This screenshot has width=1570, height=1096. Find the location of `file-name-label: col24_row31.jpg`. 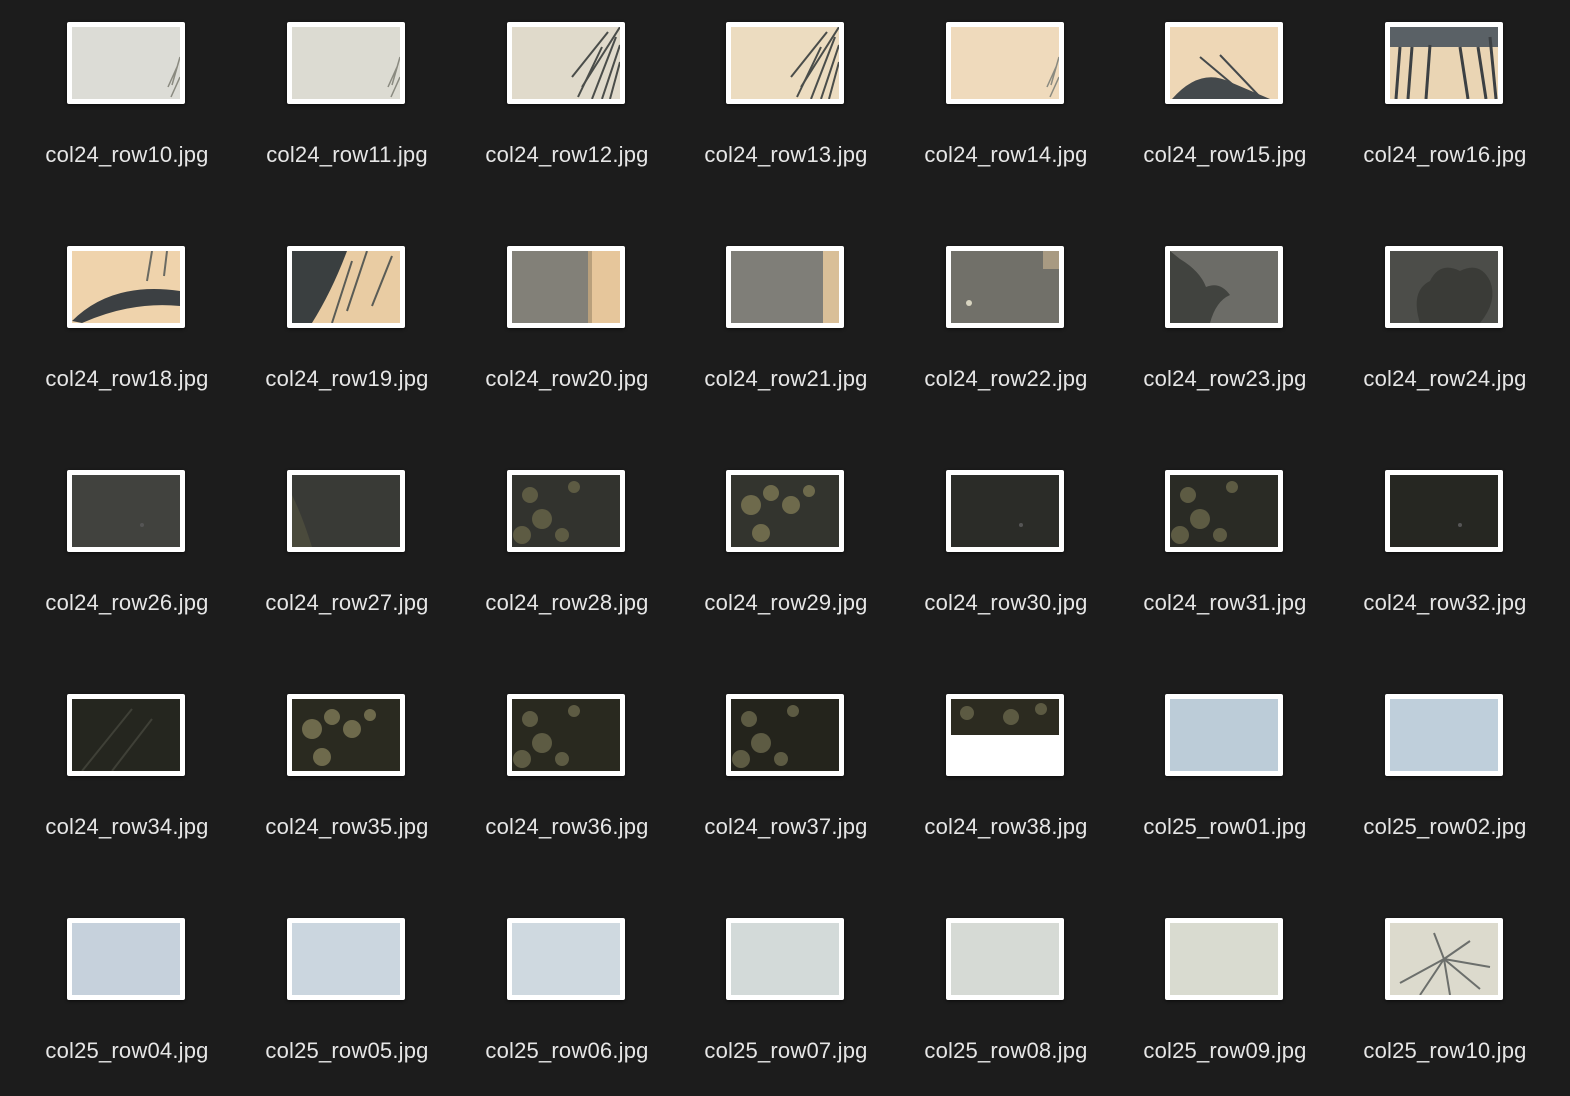

file-name-label: col24_row31.jpg is located at coordinates (1225, 603).